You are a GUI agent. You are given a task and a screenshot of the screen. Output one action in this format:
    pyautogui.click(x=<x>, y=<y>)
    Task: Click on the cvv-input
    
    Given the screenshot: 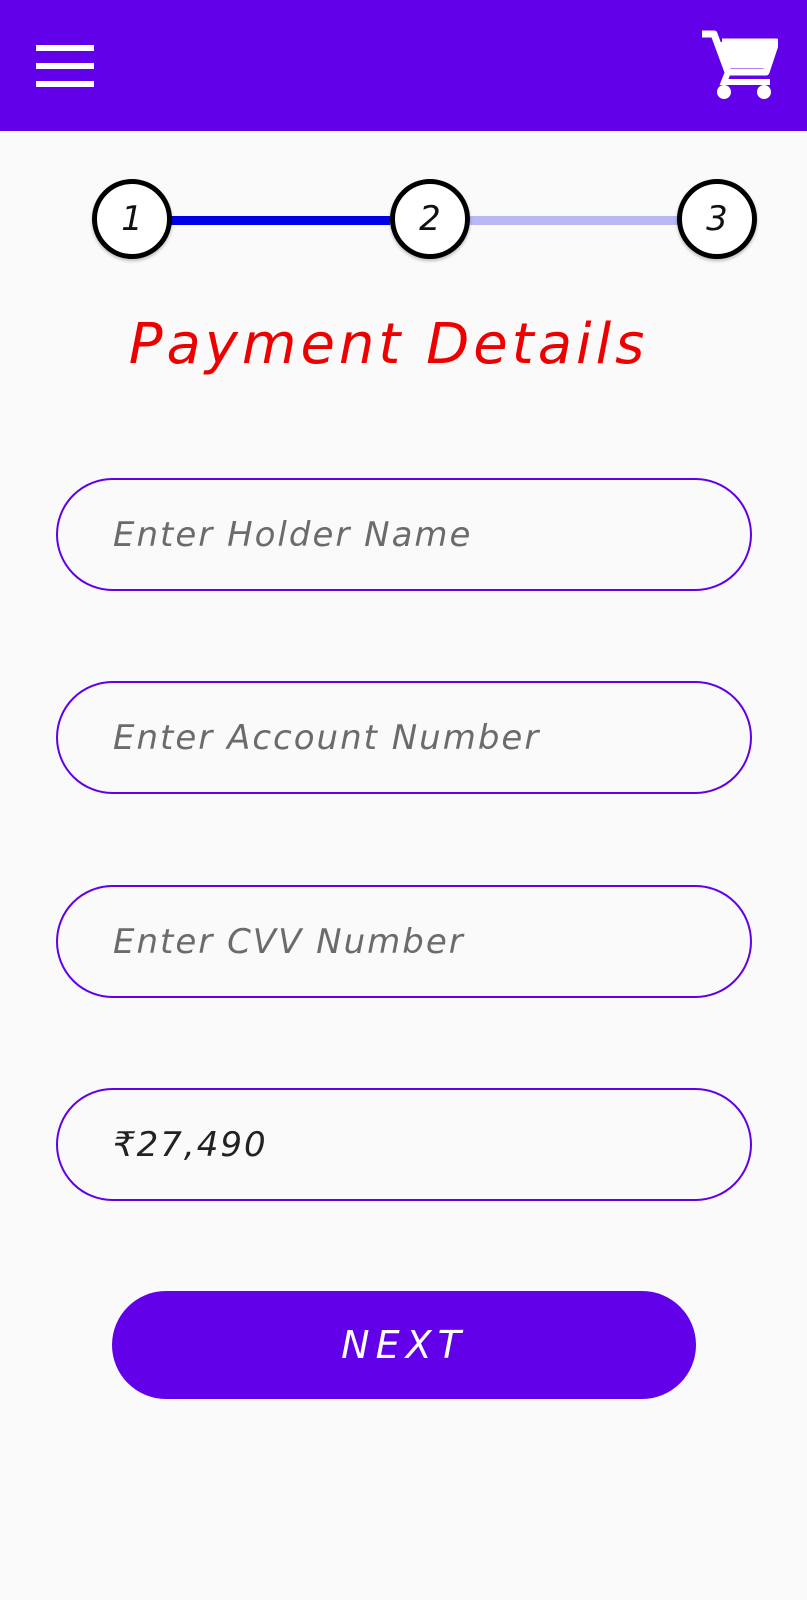 What is the action you would take?
    pyautogui.click(x=413, y=941)
    